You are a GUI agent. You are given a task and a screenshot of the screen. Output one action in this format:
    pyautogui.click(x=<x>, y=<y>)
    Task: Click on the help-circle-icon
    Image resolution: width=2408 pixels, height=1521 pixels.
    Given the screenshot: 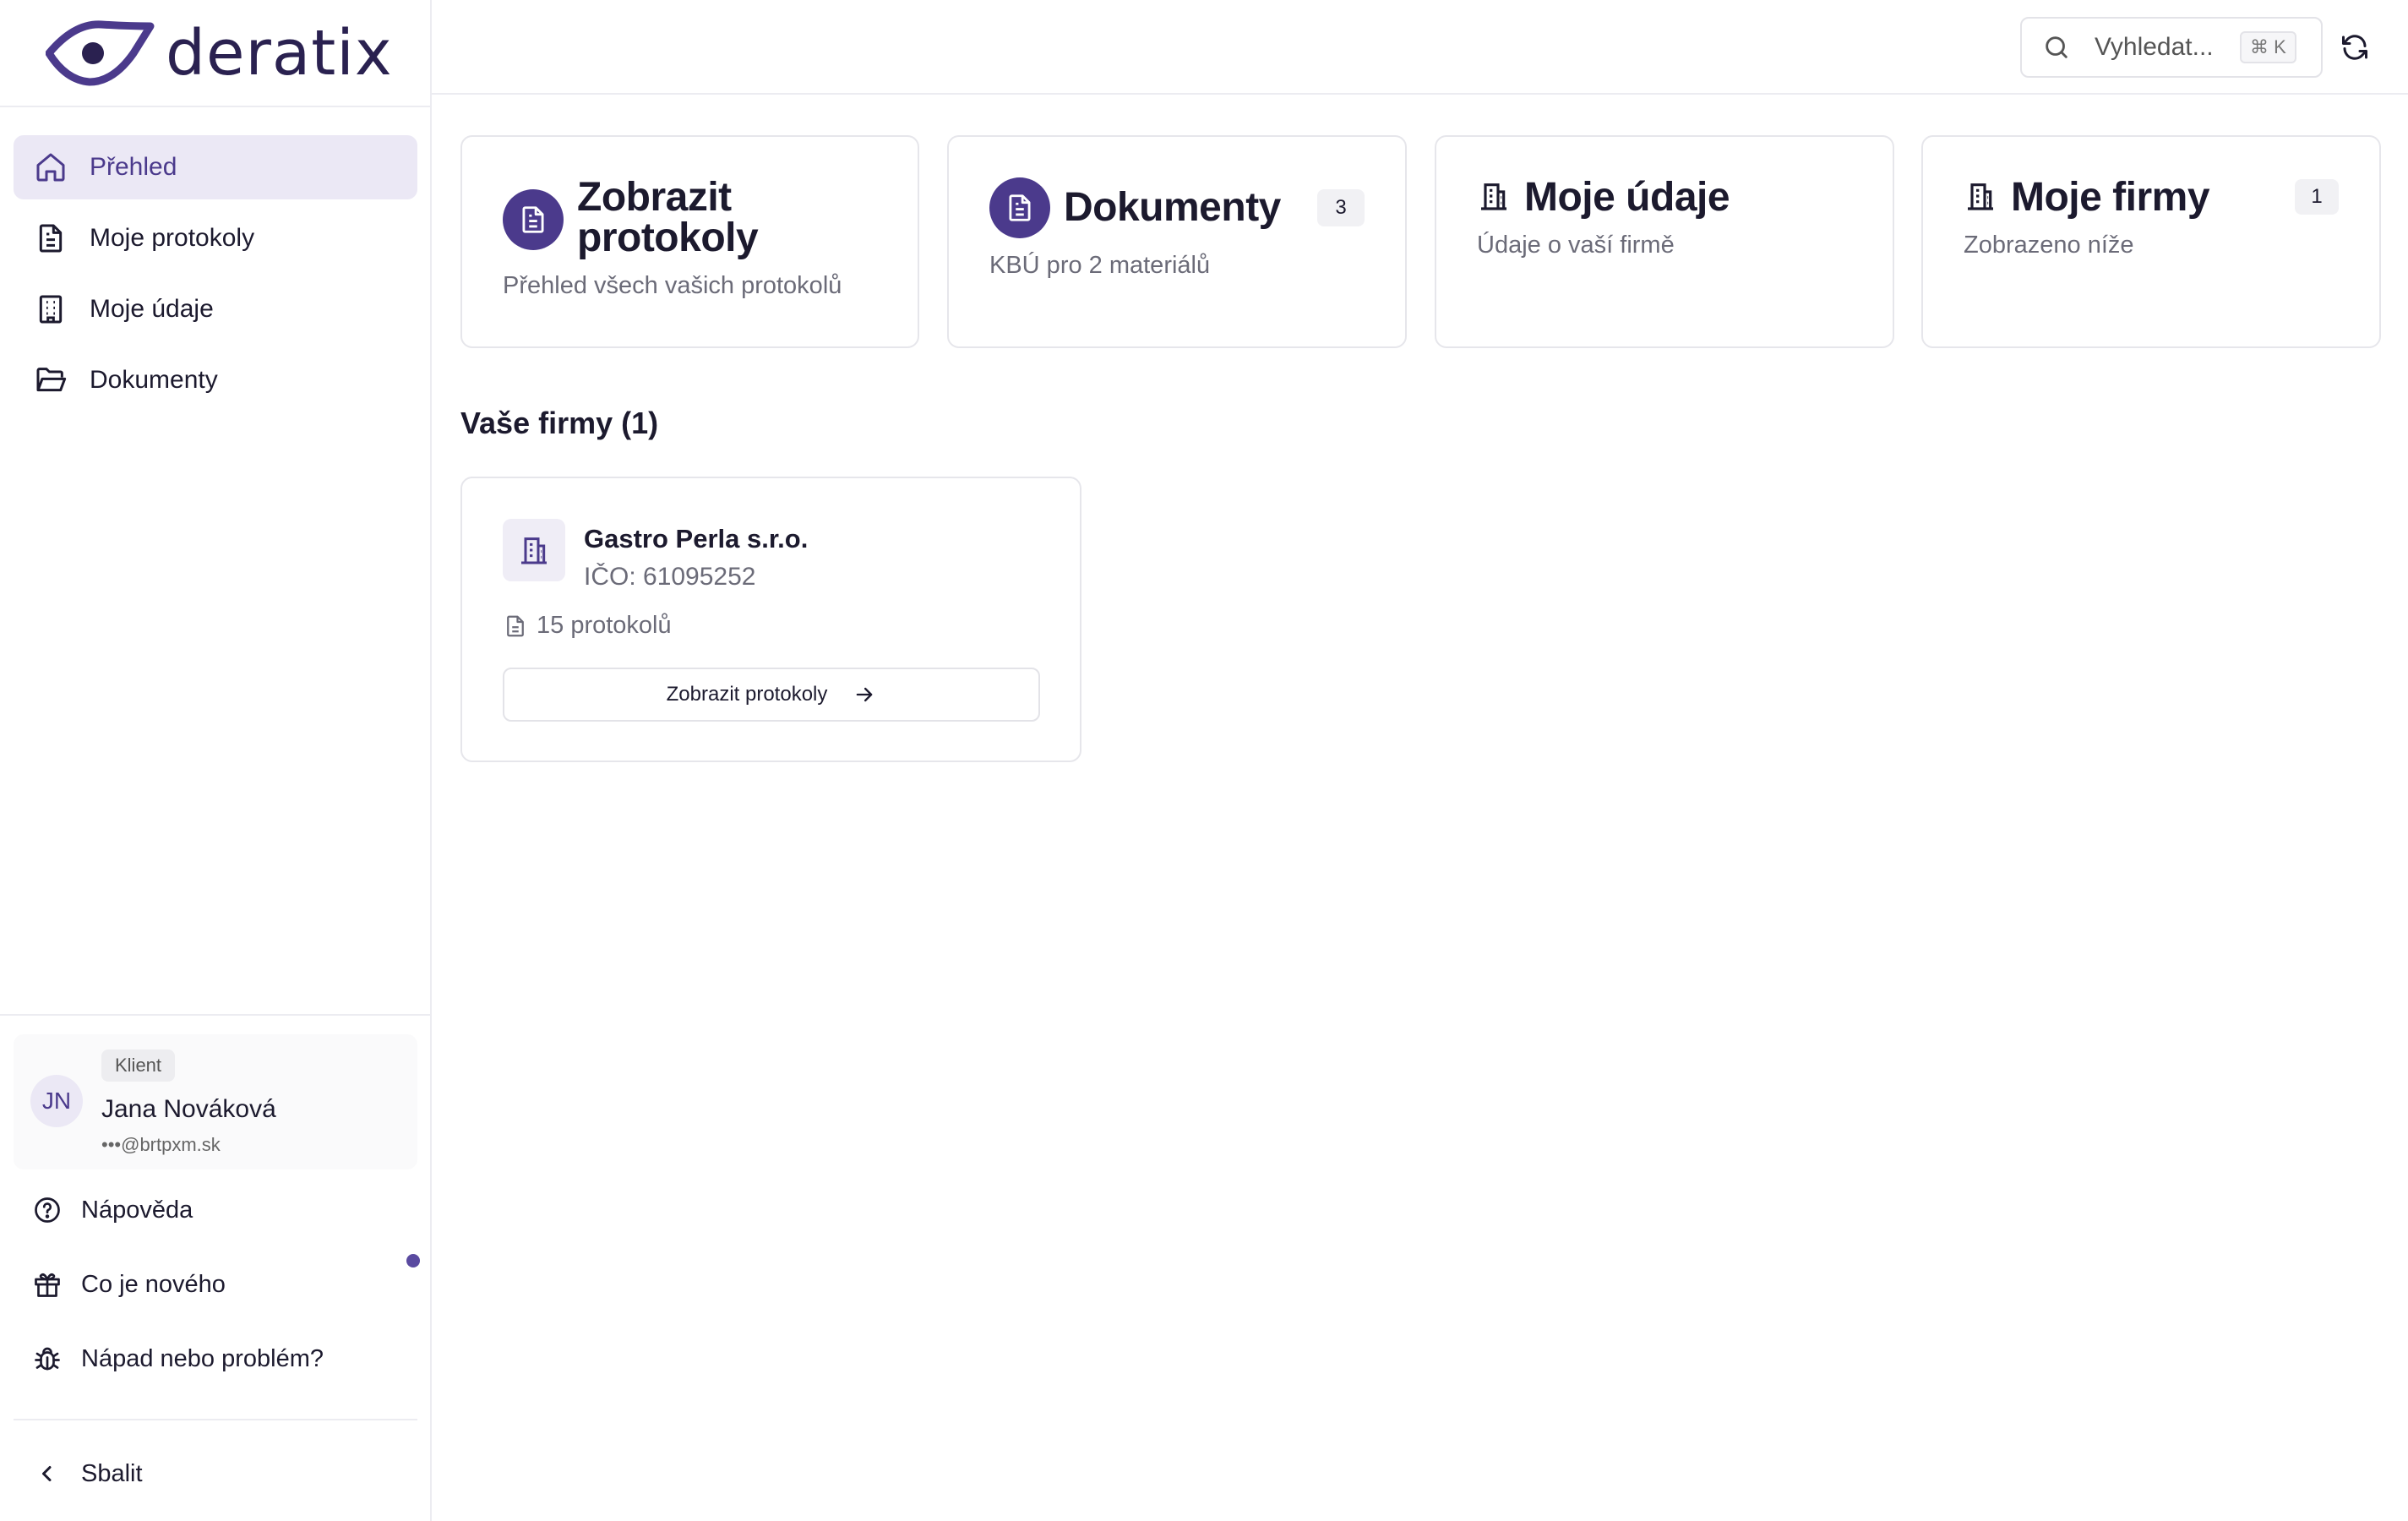 What is the action you would take?
    pyautogui.click(x=47, y=1210)
    